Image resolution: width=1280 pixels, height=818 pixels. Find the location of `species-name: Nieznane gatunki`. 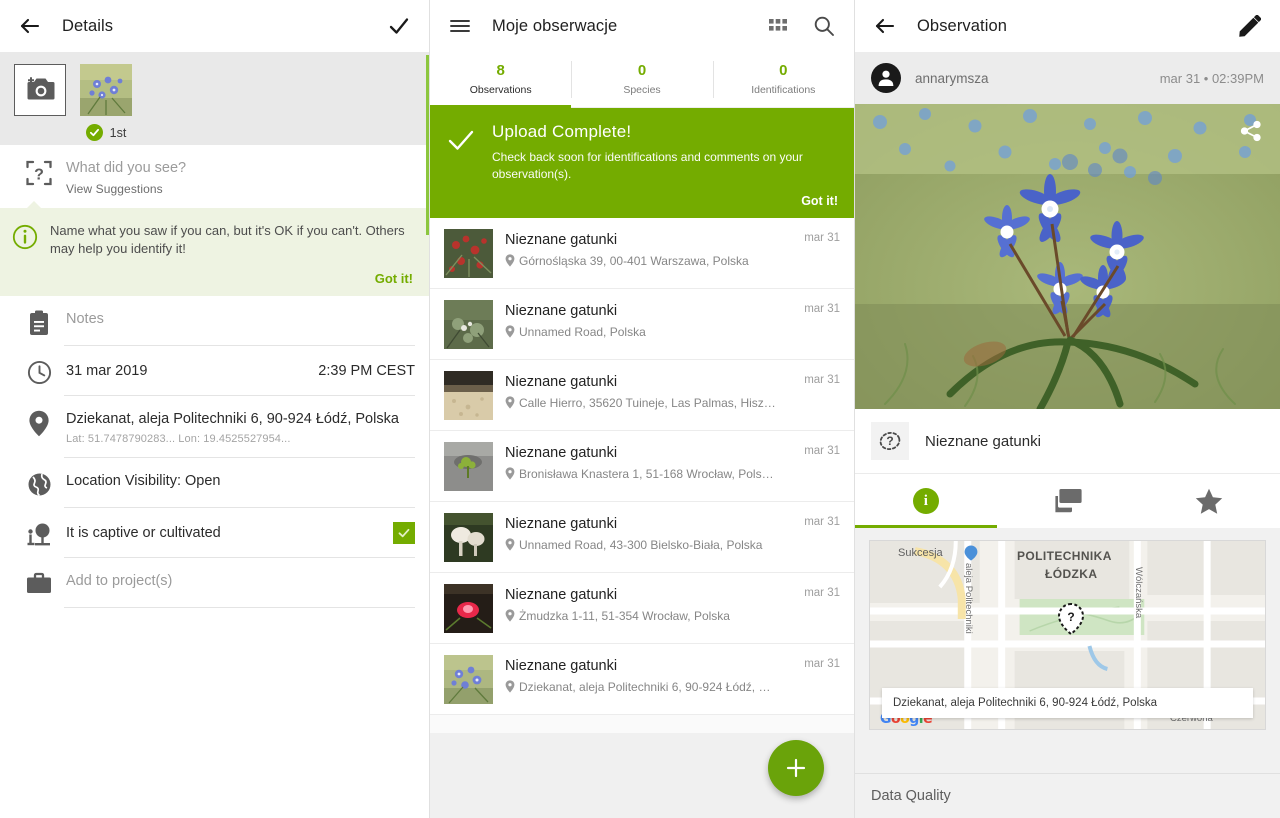

species-name: Nieznane gatunki is located at coordinates (983, 441).